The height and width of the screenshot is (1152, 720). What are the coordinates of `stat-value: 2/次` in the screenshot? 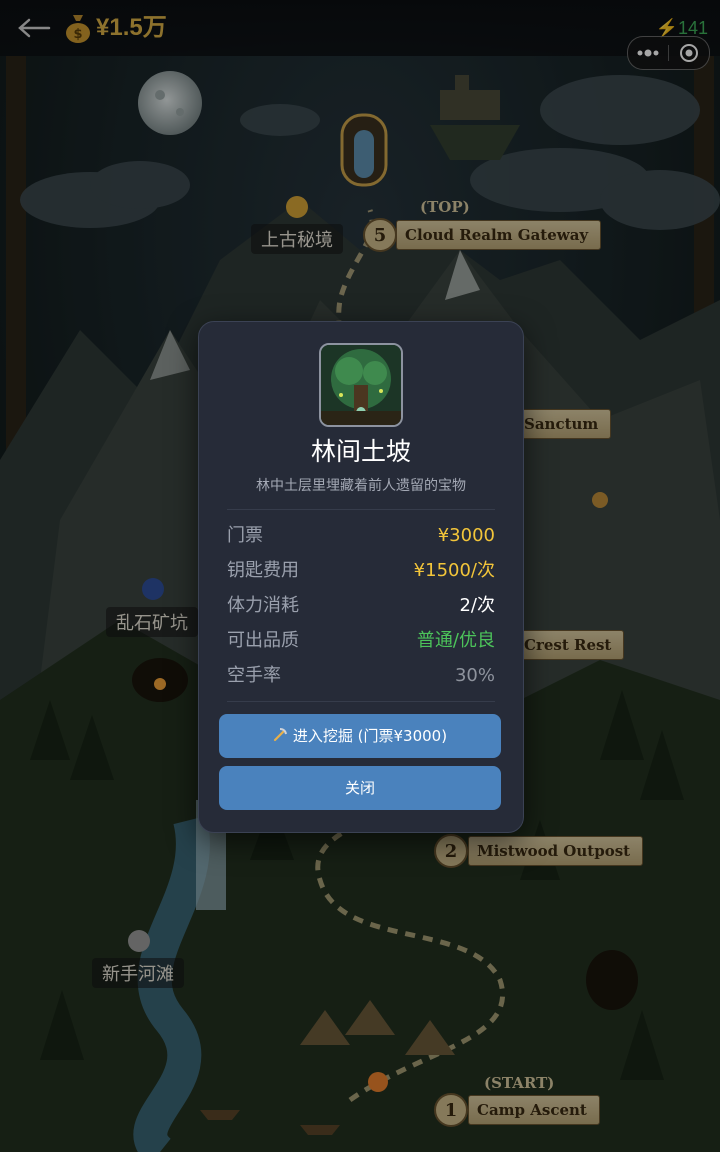 It's located at (477, 605).